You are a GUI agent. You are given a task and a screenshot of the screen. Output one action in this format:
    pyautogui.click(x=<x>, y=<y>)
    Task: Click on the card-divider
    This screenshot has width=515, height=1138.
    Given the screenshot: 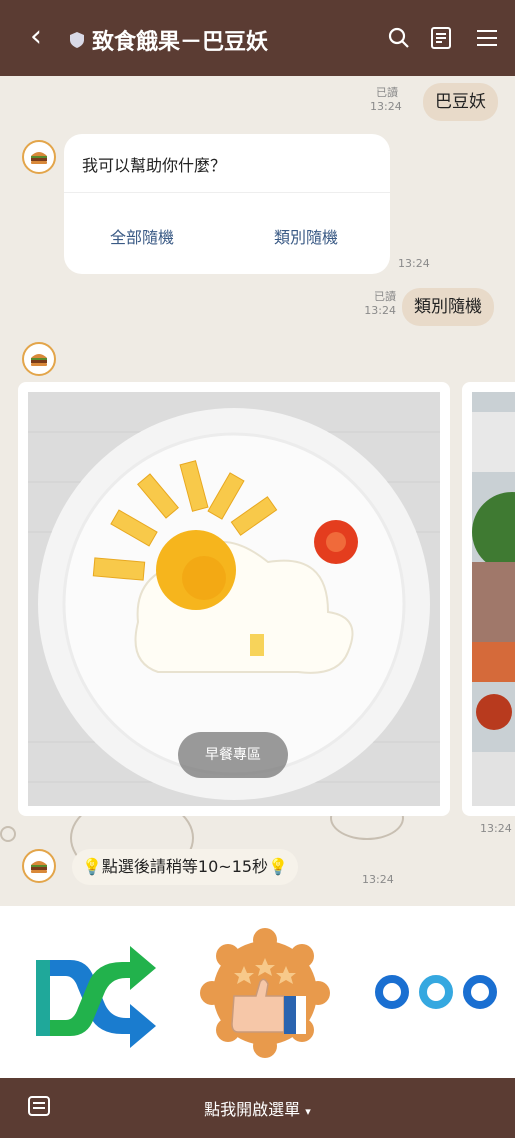 What is the action you would take?
    pyautogui.click(x=227, y=192)
    